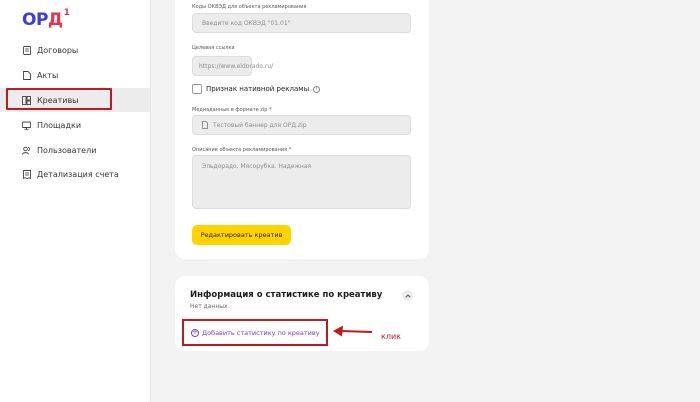 The width and height of the screenshot is (700, 402). Describe the element at coordinates (197, 89) in the screenshot. I see `native-ad-checkbox` at that location.